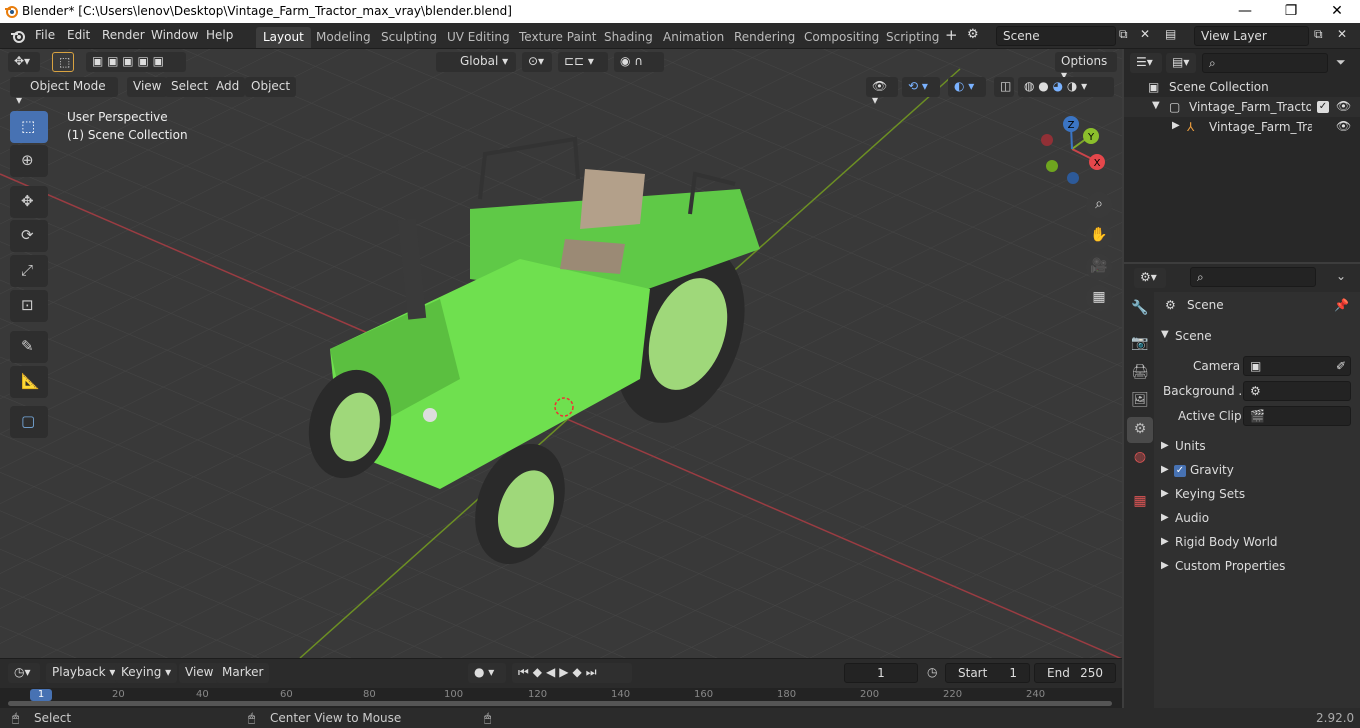  Describe the element at coordinates (1140, 344) in the screenshot. I see `render-tab-icon: 📷` at that location.